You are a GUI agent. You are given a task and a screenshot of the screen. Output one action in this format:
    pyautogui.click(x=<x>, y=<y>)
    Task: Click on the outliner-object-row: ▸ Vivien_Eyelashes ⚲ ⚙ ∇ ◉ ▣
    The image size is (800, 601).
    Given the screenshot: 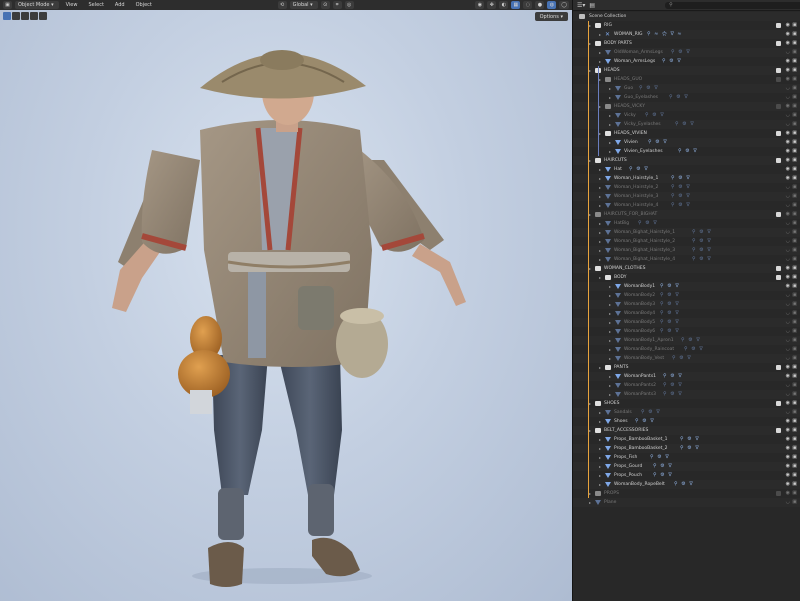 What is the action you would take?
    pyautogui.click(x=686, y=151)
    